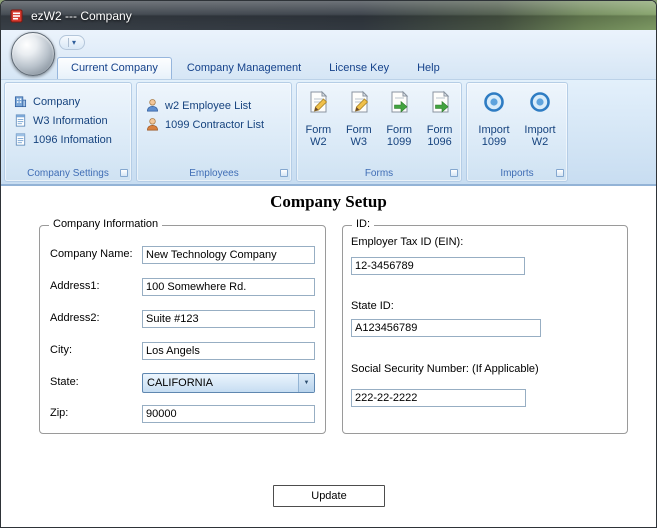 The width and height of the screenshot is (657, 528). I want to click on form-w2-button: Form W2, so click(318, 118).